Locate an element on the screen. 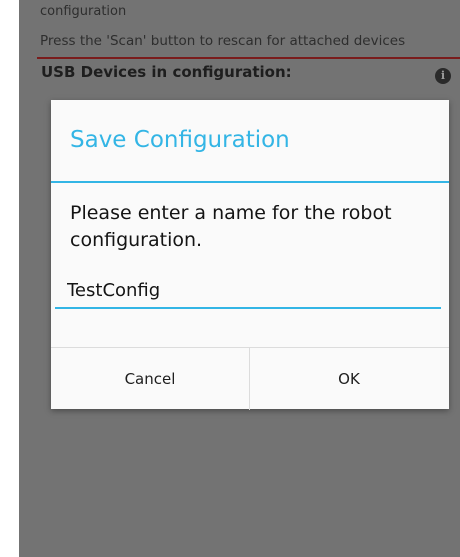  usb-devices-heading: USB Devices in configuration: is located at coordinates (166, 72).